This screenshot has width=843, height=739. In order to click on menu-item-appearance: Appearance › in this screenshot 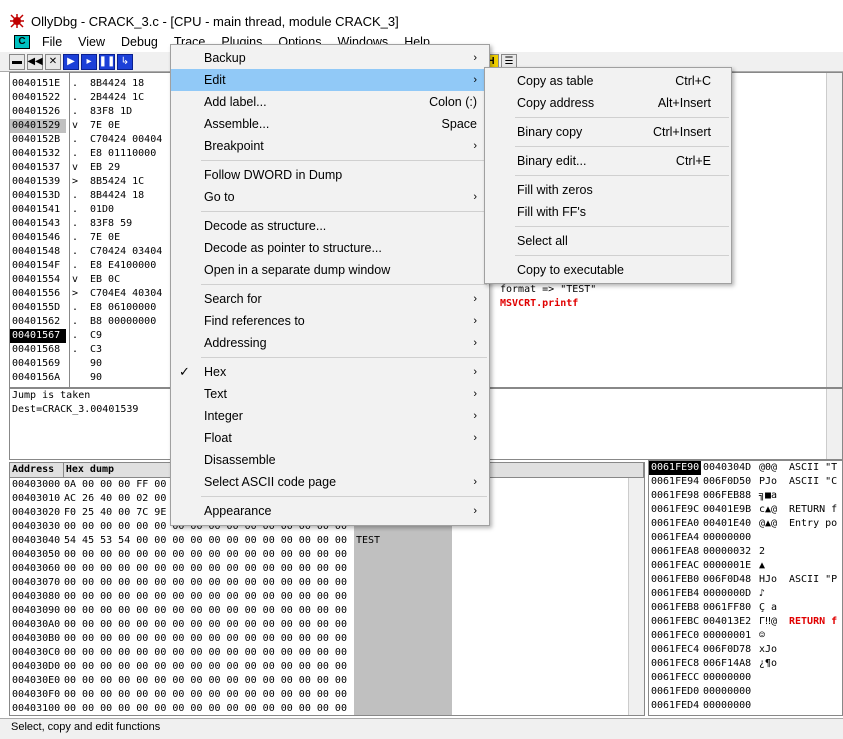, I will do `click(330, 511)`.